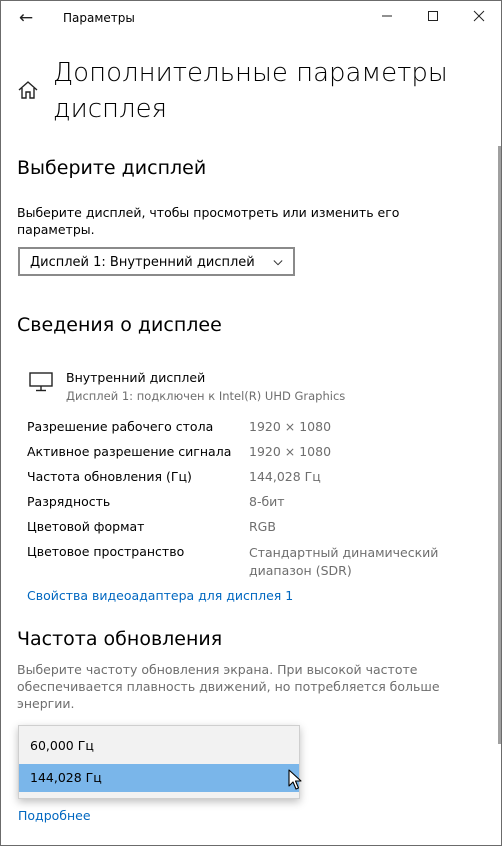  I want to click on select-display-description-line2: параметры., so click(56, 229).